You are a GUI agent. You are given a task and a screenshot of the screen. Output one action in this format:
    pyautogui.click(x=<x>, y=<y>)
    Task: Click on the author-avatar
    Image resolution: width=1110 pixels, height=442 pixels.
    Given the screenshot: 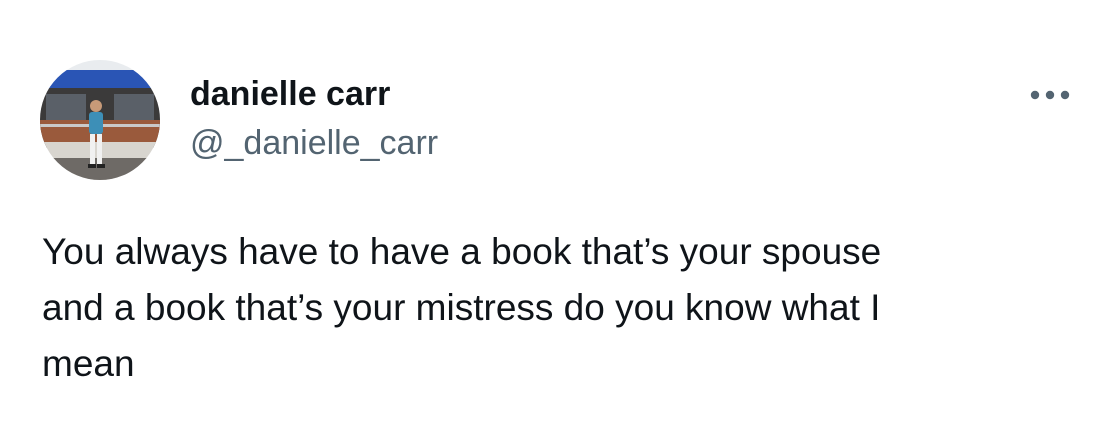 What is the action you would take?
    pyautogui.click(x=100, y=120)
    